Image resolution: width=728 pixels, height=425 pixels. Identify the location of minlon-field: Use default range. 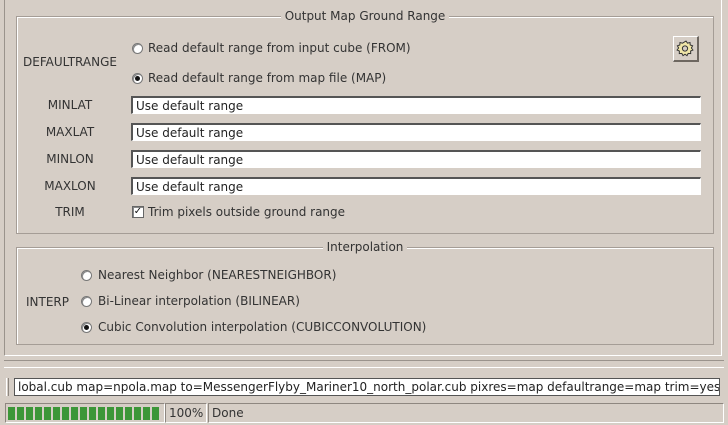
(416, 159).